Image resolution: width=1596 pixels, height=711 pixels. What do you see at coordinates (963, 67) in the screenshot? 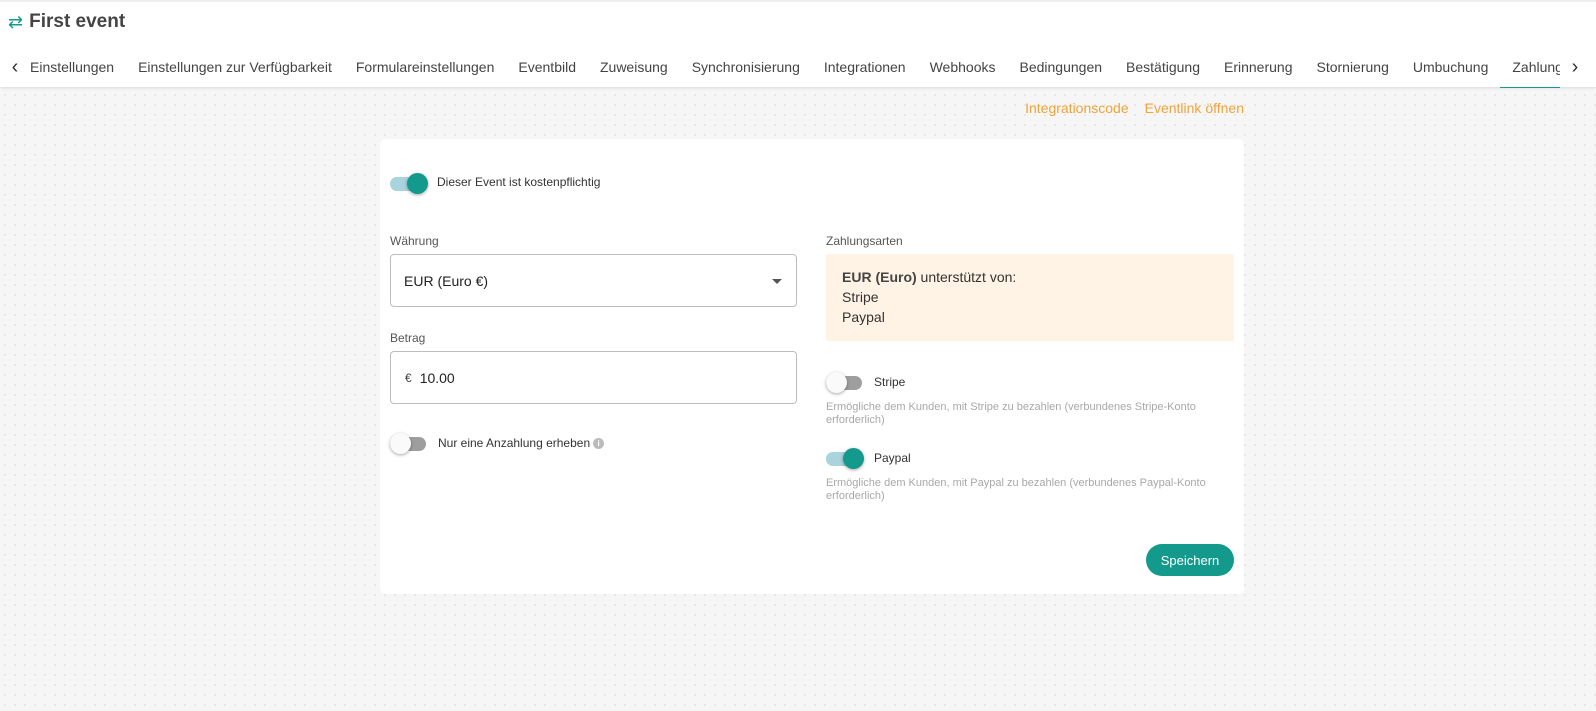
I see `tab-webhooks: Webhooks` at bounding box center [963, 67].